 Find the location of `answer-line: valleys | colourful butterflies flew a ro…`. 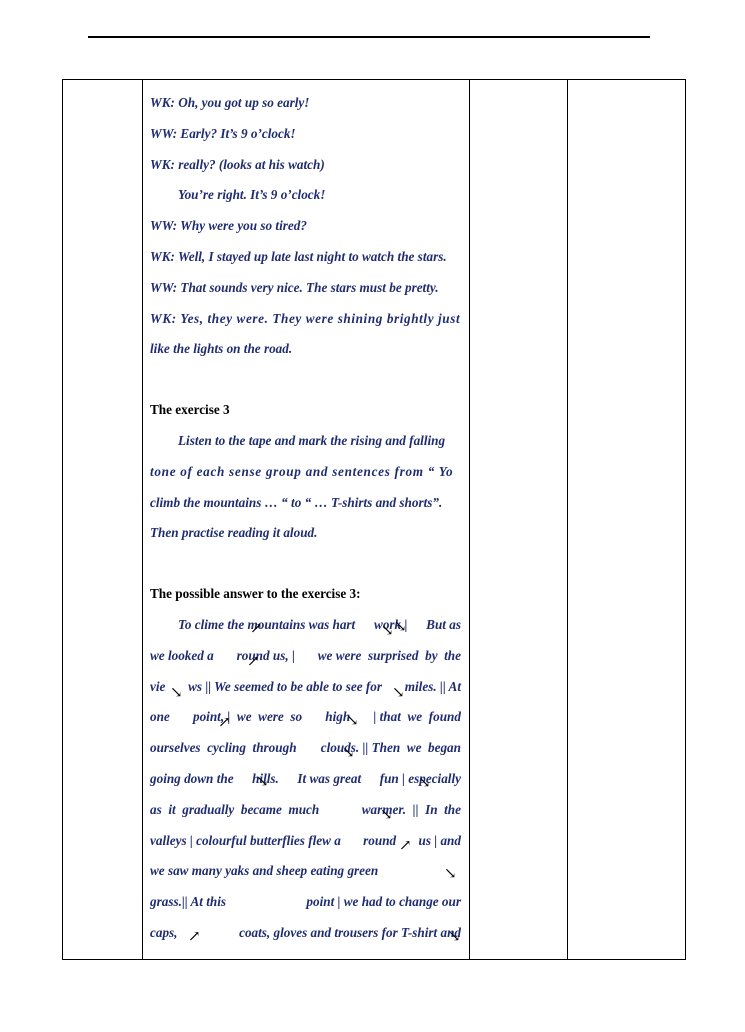

answer-line: valleys | colourful butterflies flew a ro… is located at coordinates (306, 841).